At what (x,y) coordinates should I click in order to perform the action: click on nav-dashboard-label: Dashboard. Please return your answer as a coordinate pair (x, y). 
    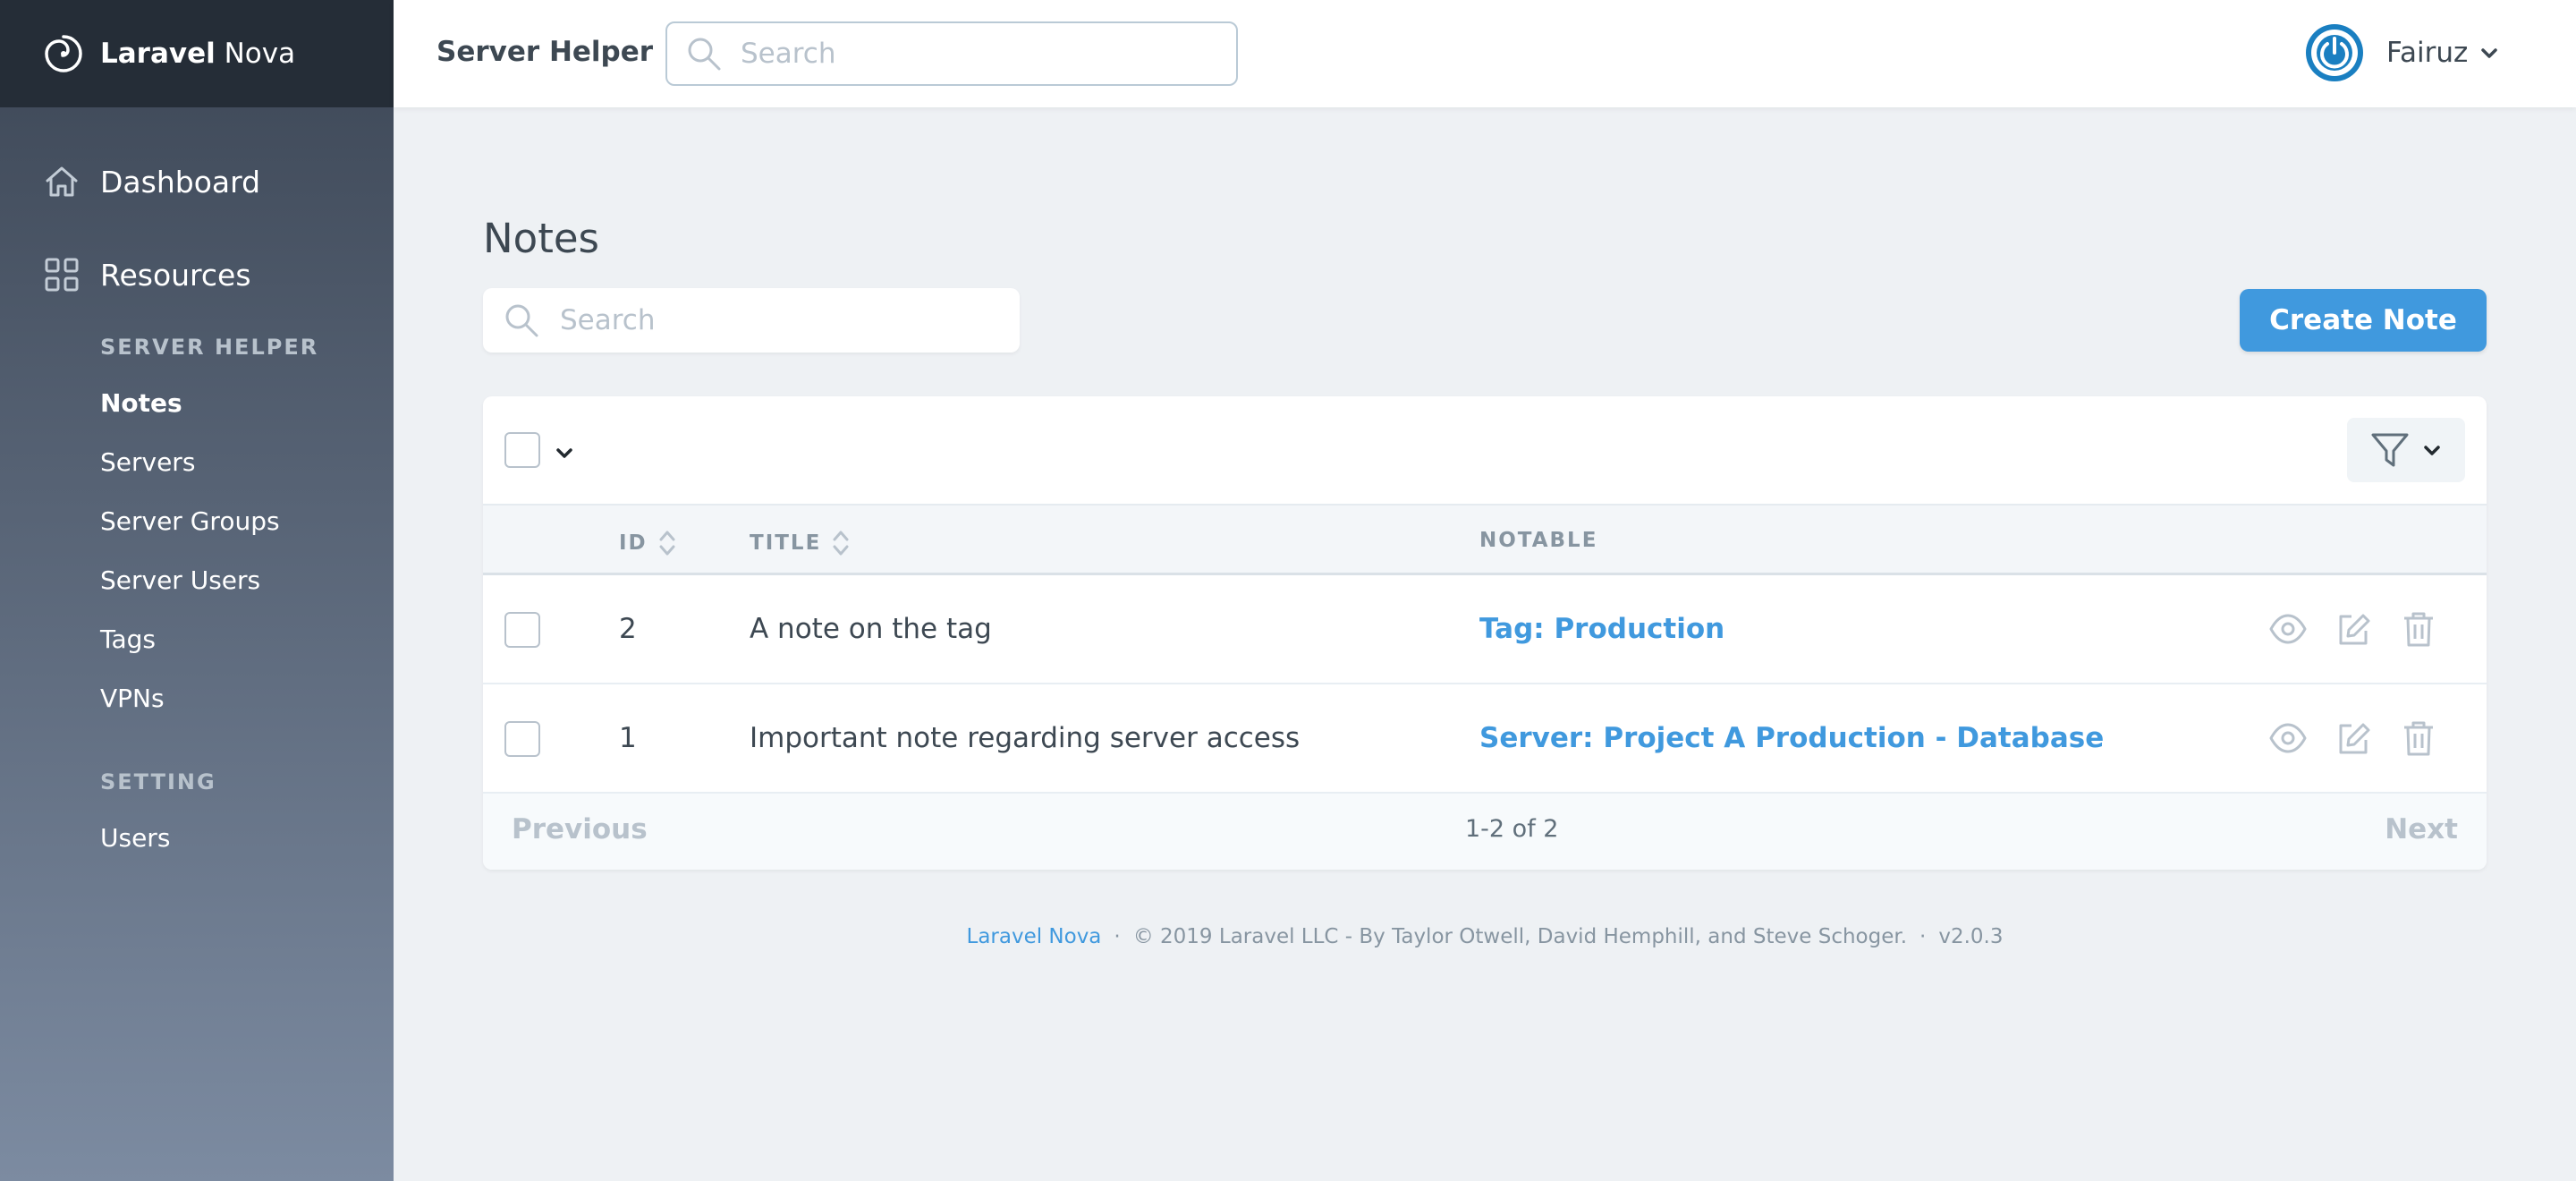
    Looking at the image, I should click on (180, 182).